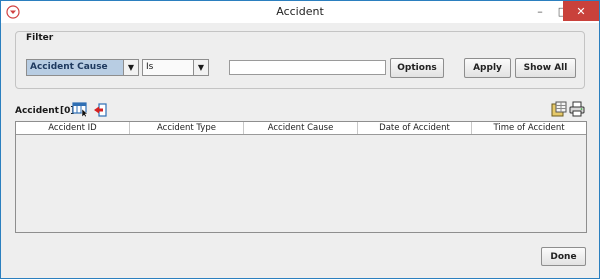 The height and width of the screenshot is (279, 600). What do you see at coordinates (559, 109) in the screenshot?
I see `export-grid-icon` at bounding box center [559, 109].